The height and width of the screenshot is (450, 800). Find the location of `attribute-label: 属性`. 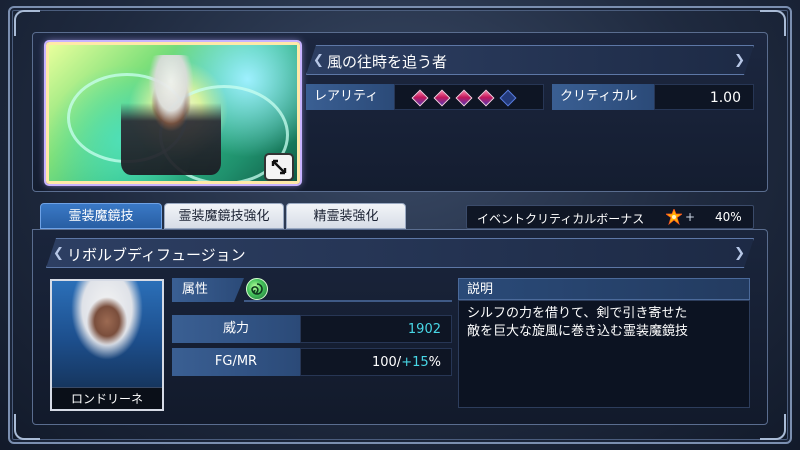

attribute-label: 属性 is located at coordinates (208, 290).